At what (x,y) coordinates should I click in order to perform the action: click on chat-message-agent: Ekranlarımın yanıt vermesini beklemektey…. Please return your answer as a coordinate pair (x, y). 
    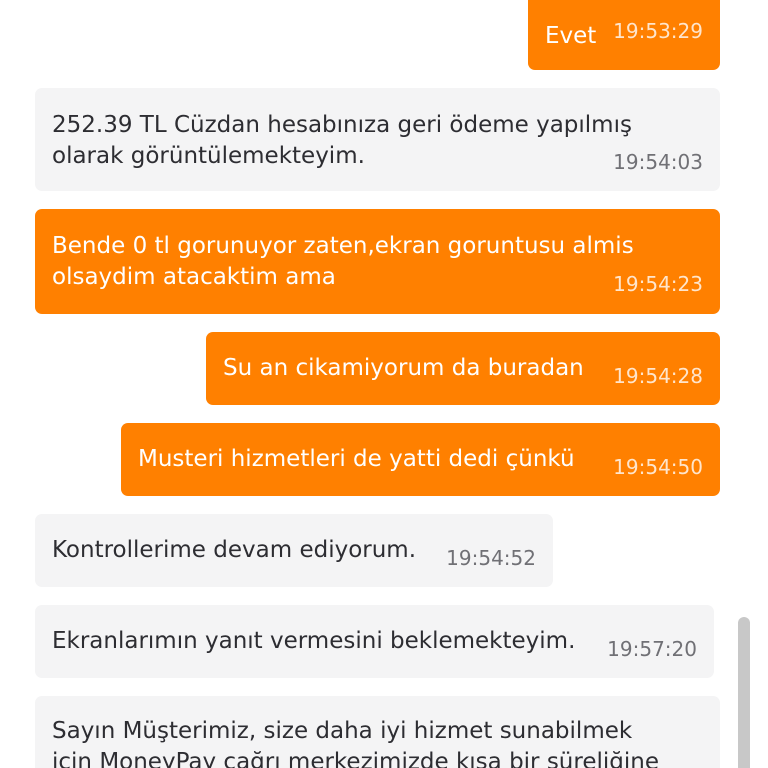
    Looking at the image, I should click on (374, 641).